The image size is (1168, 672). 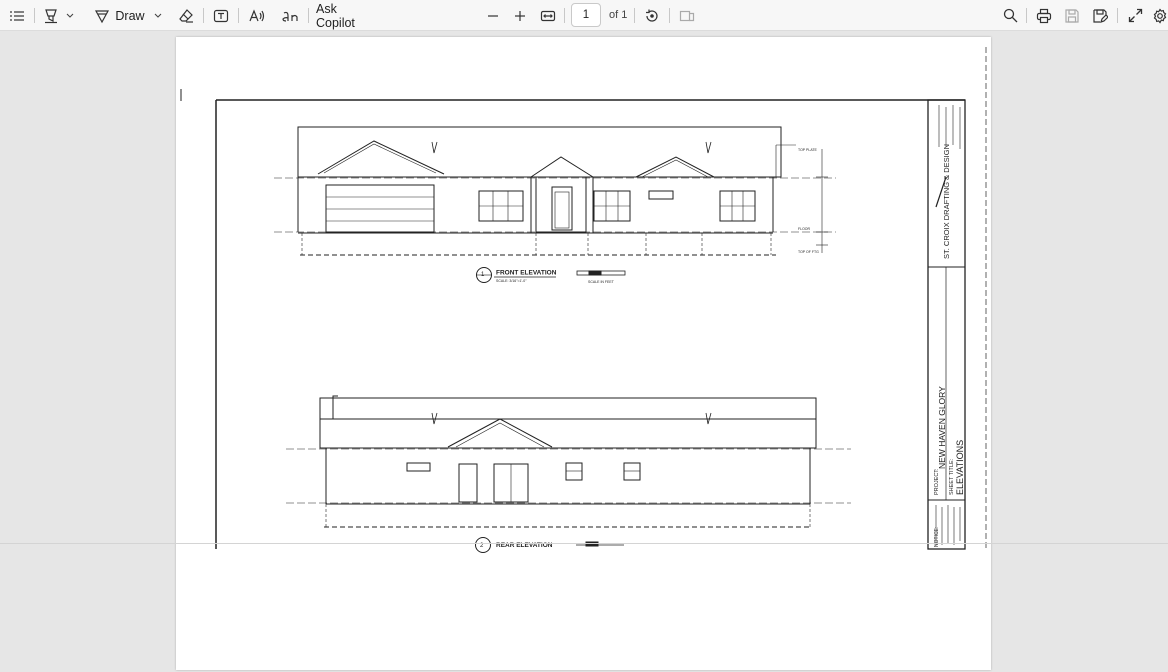 What do you see at coordinates (1100, 15) in the screenshot?
I see `save-as-icon` at bounding box center [1100, 15].